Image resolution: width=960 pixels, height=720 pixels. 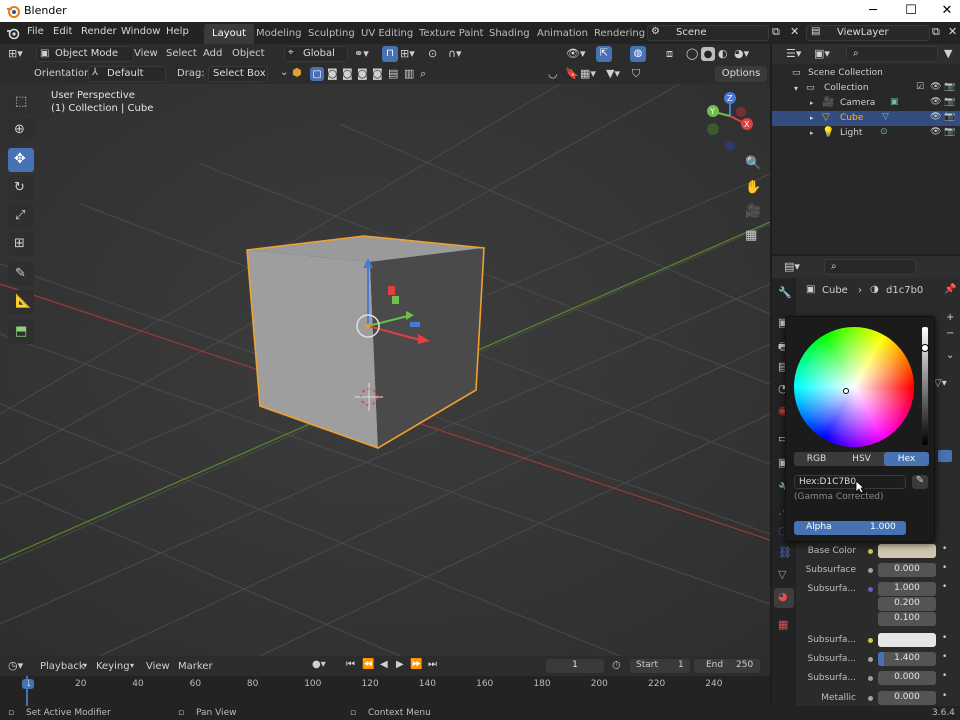 I want to click on new-scene-icon: ⧉, so click(x=776, y=32).